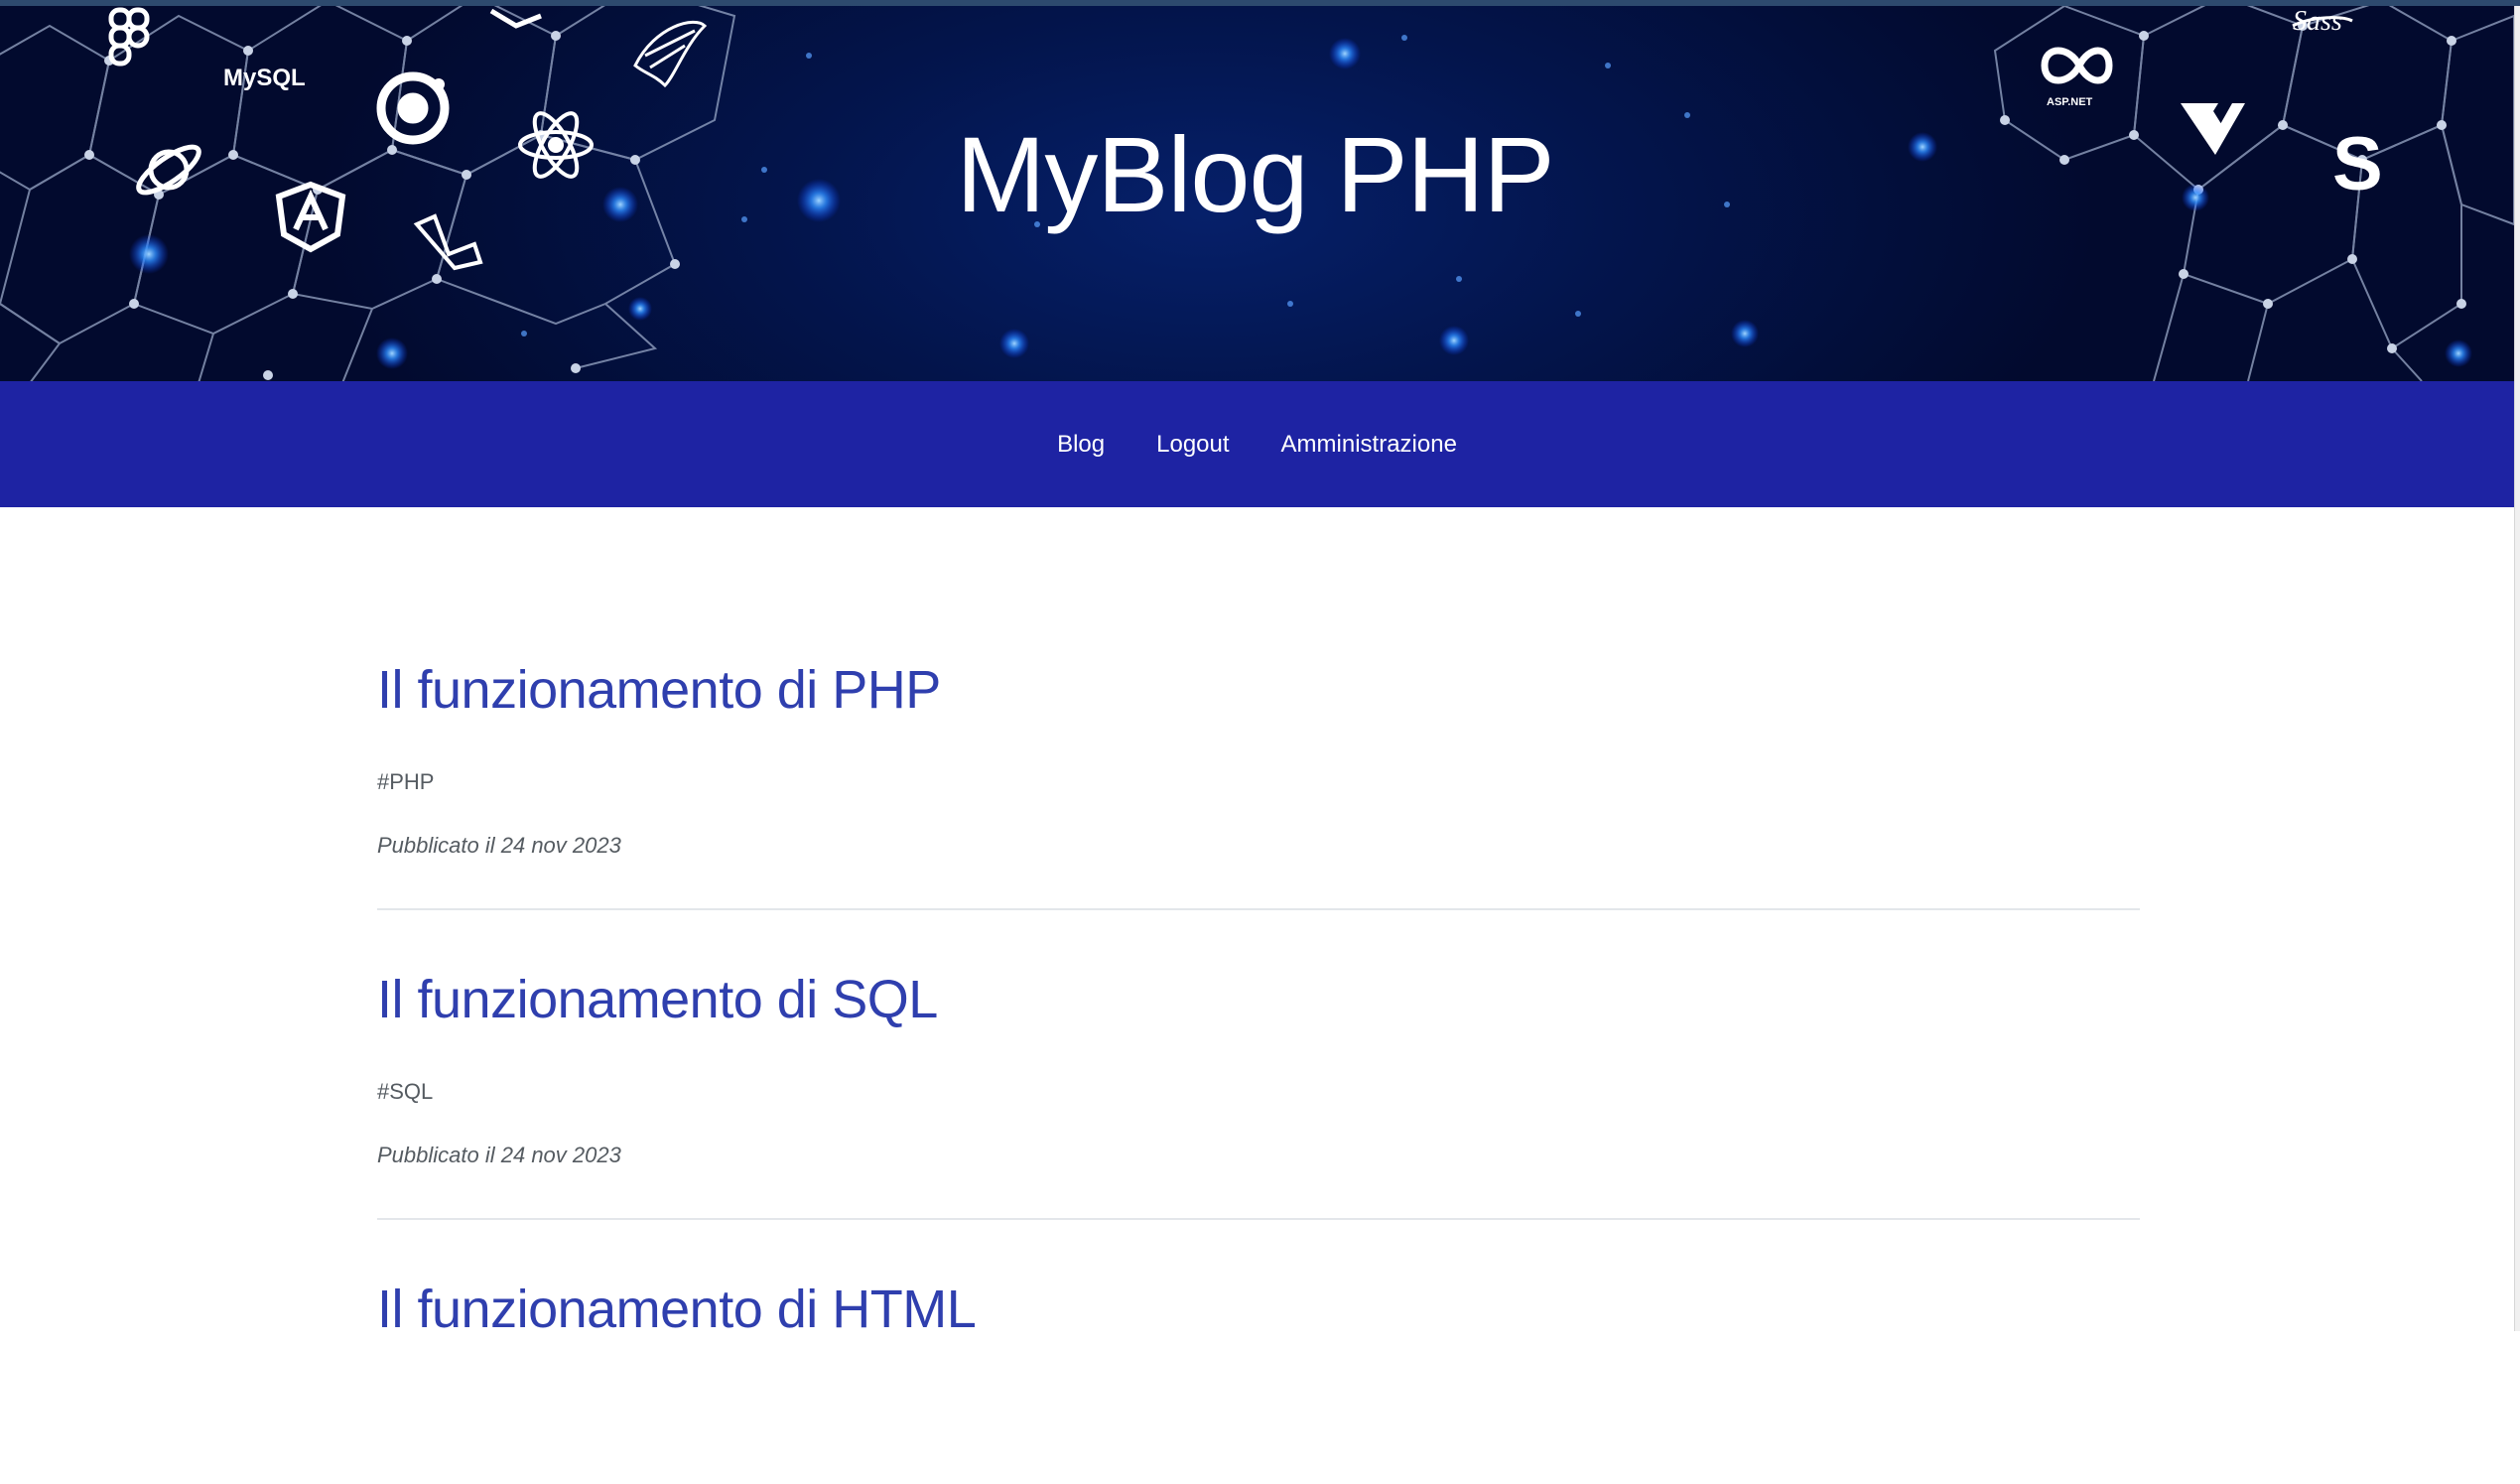 The image size is (2520, 1484). Describe the element at coordinates (405, 1091) in the screenshot. I see `post-tag: #SQL` at that location.